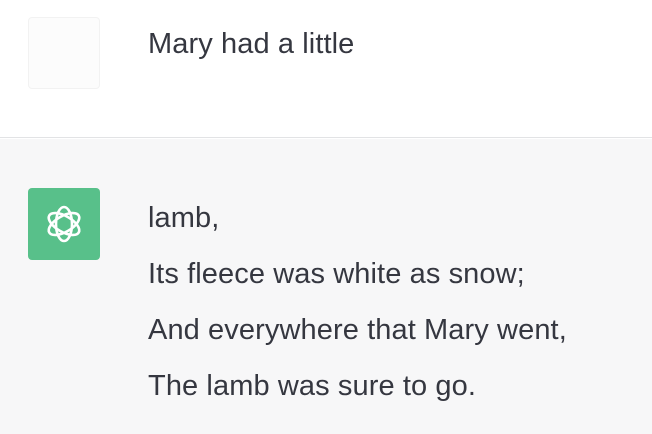 Image resolution: width=652 pixels, height=434 pixels. I want to click on user-message-text: Mary had a little, so click(251, 44).